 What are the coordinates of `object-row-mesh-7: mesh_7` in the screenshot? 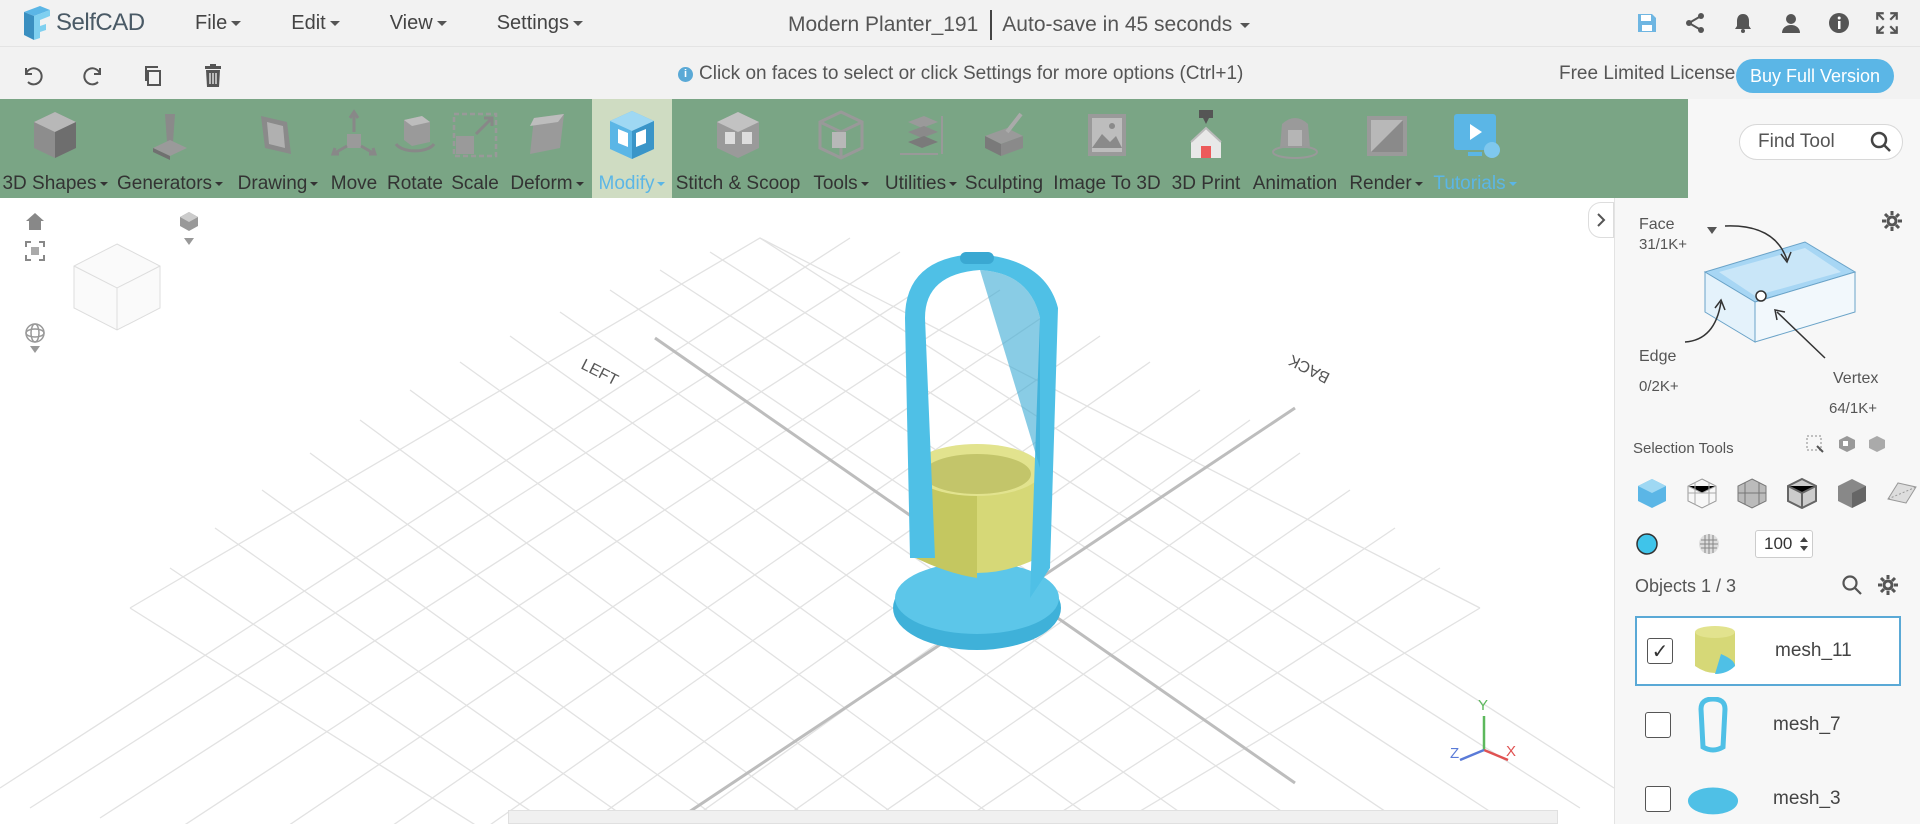 It's located at (1768, 725).